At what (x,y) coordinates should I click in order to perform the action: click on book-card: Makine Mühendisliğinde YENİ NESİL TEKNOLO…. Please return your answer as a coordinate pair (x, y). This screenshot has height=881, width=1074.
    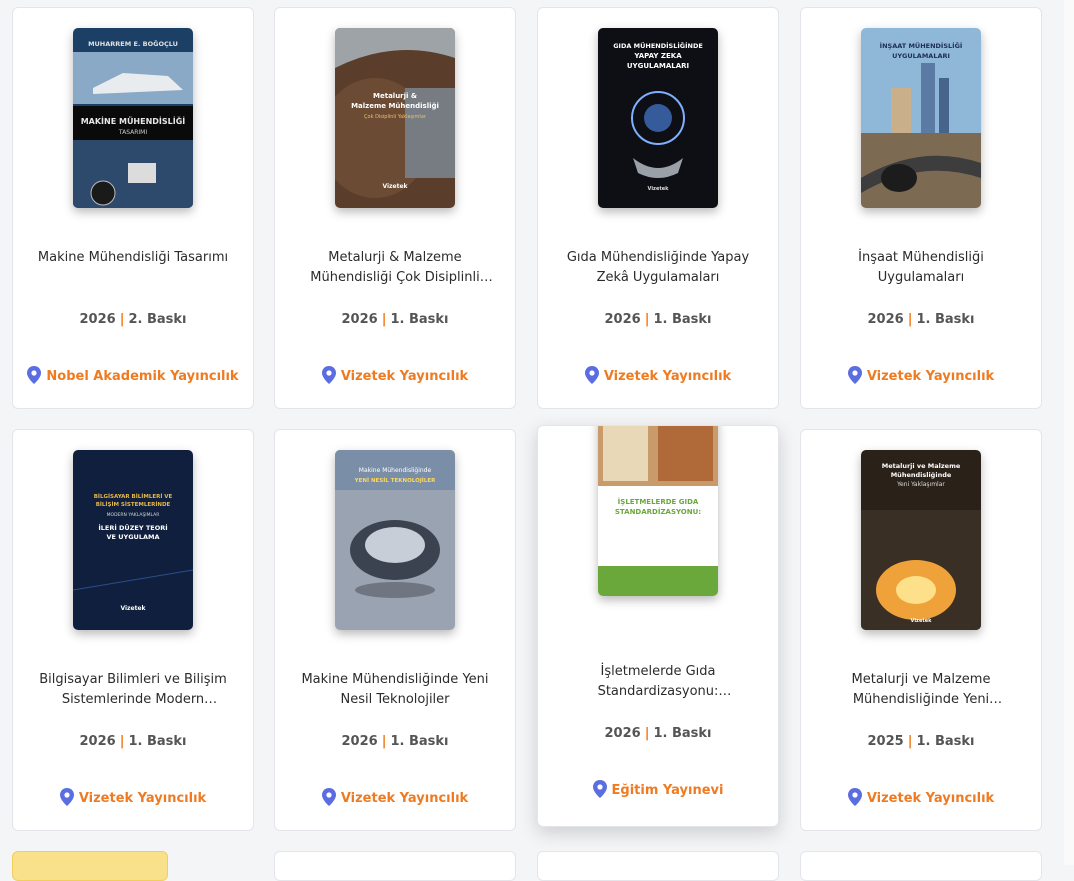
    Looking at the image, I should click on (395, 630).